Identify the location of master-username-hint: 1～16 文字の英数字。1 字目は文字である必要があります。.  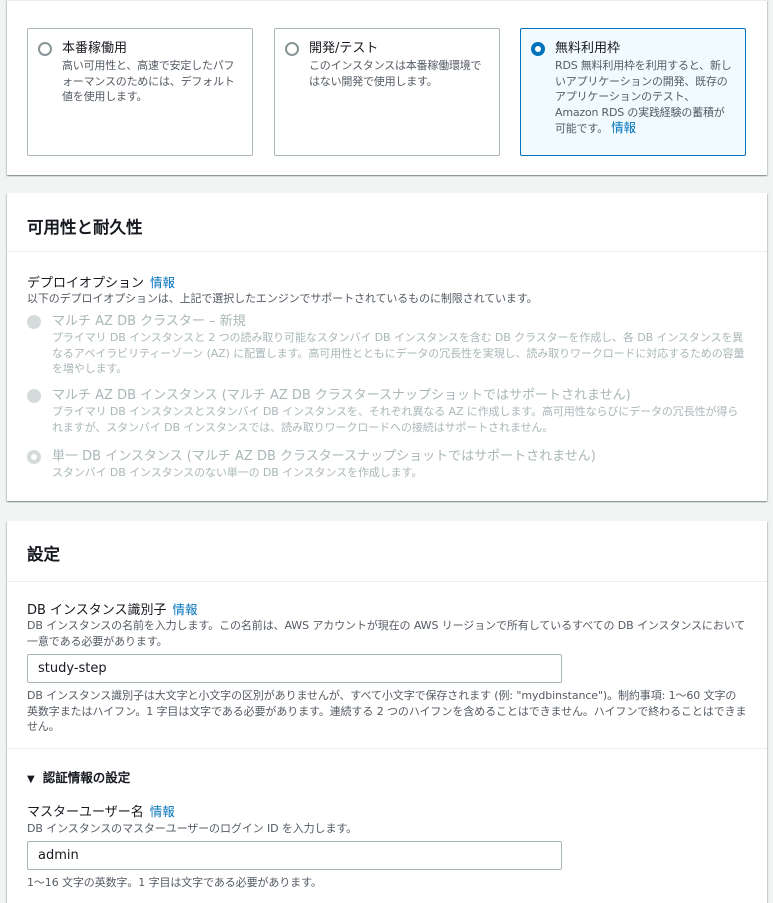
(174, 882).